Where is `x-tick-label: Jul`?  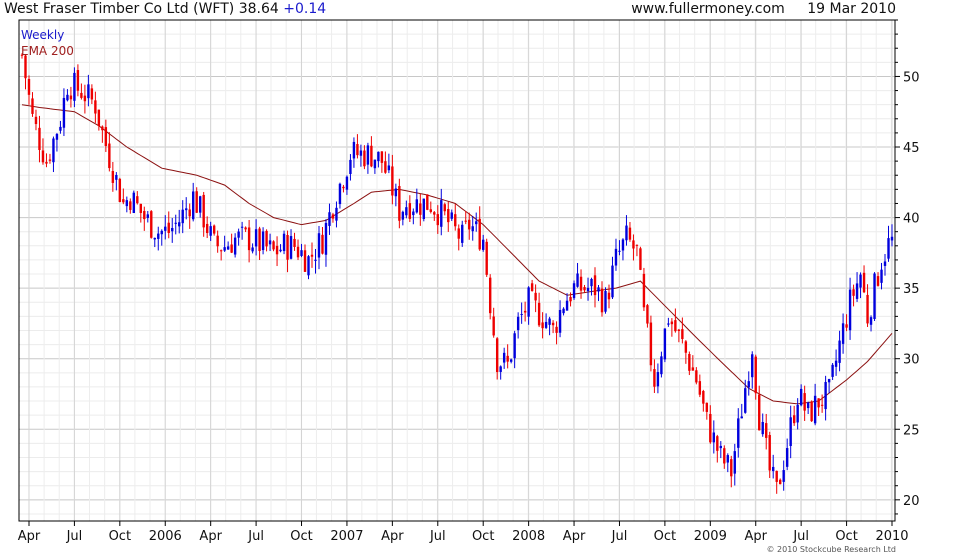
x-tick-label: Jul is located at coordinates (255, 536).